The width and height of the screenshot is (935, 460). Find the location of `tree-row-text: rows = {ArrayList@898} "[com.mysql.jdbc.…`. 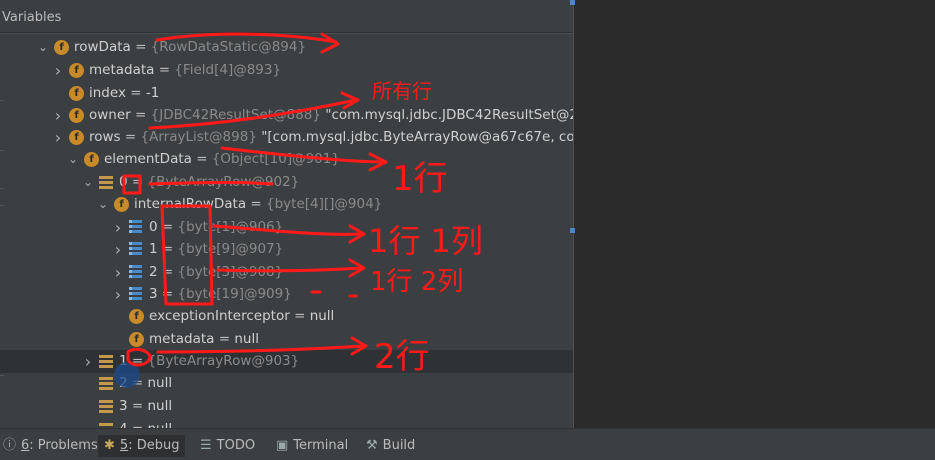

tree-row-text: rows = {ArrayList@898} "[com.mysql.jdbc.… is located at coordinates (331, 137).